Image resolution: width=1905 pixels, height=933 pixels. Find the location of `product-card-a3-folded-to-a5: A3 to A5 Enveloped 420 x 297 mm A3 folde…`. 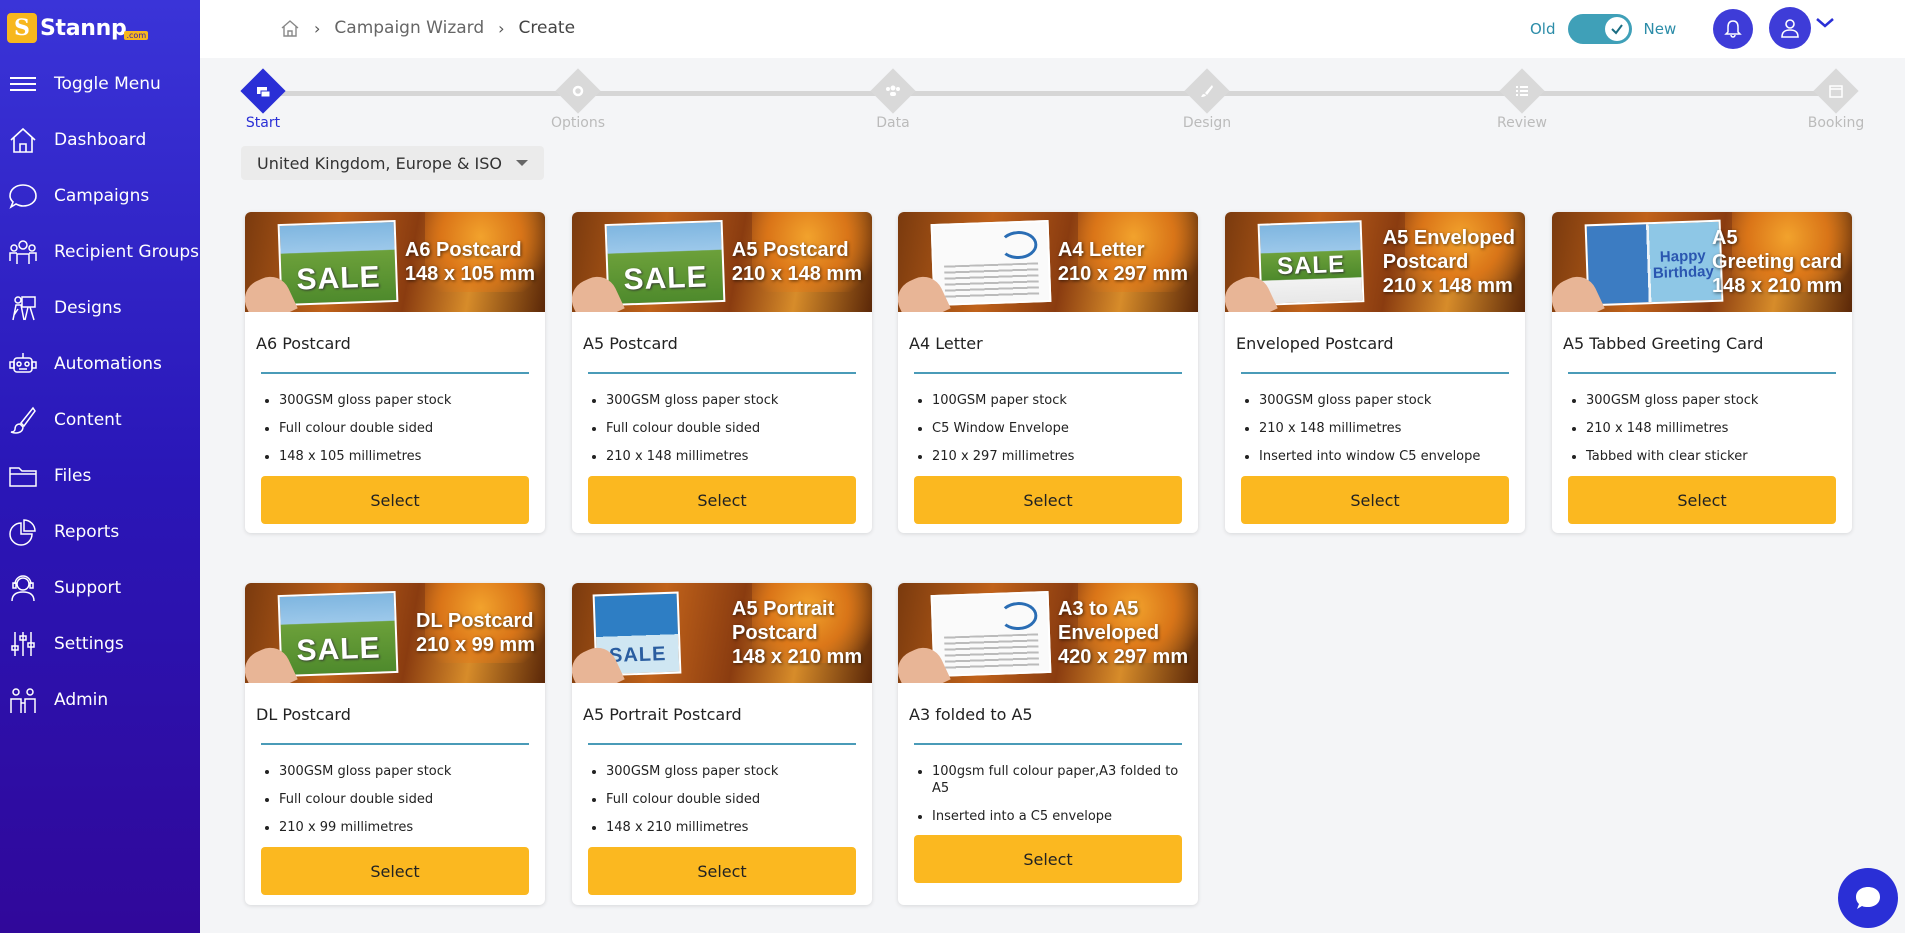

product-card-a3-folded-to-a5: A3 to A5 Enveloped 420 x 297 mm A3 folde… is located at coordinates (1048, 744).